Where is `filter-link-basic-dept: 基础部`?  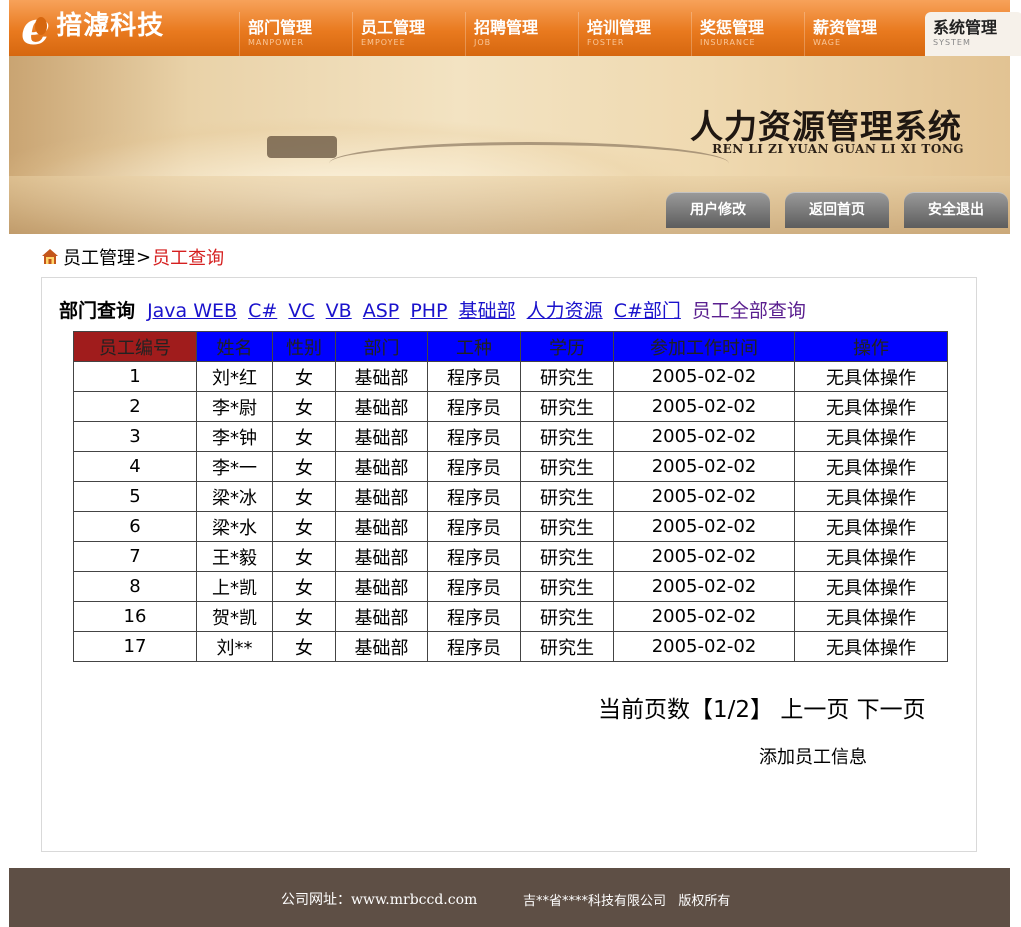
filter-link-basic-dept: 基础部 is located at coordinates (487, 311).